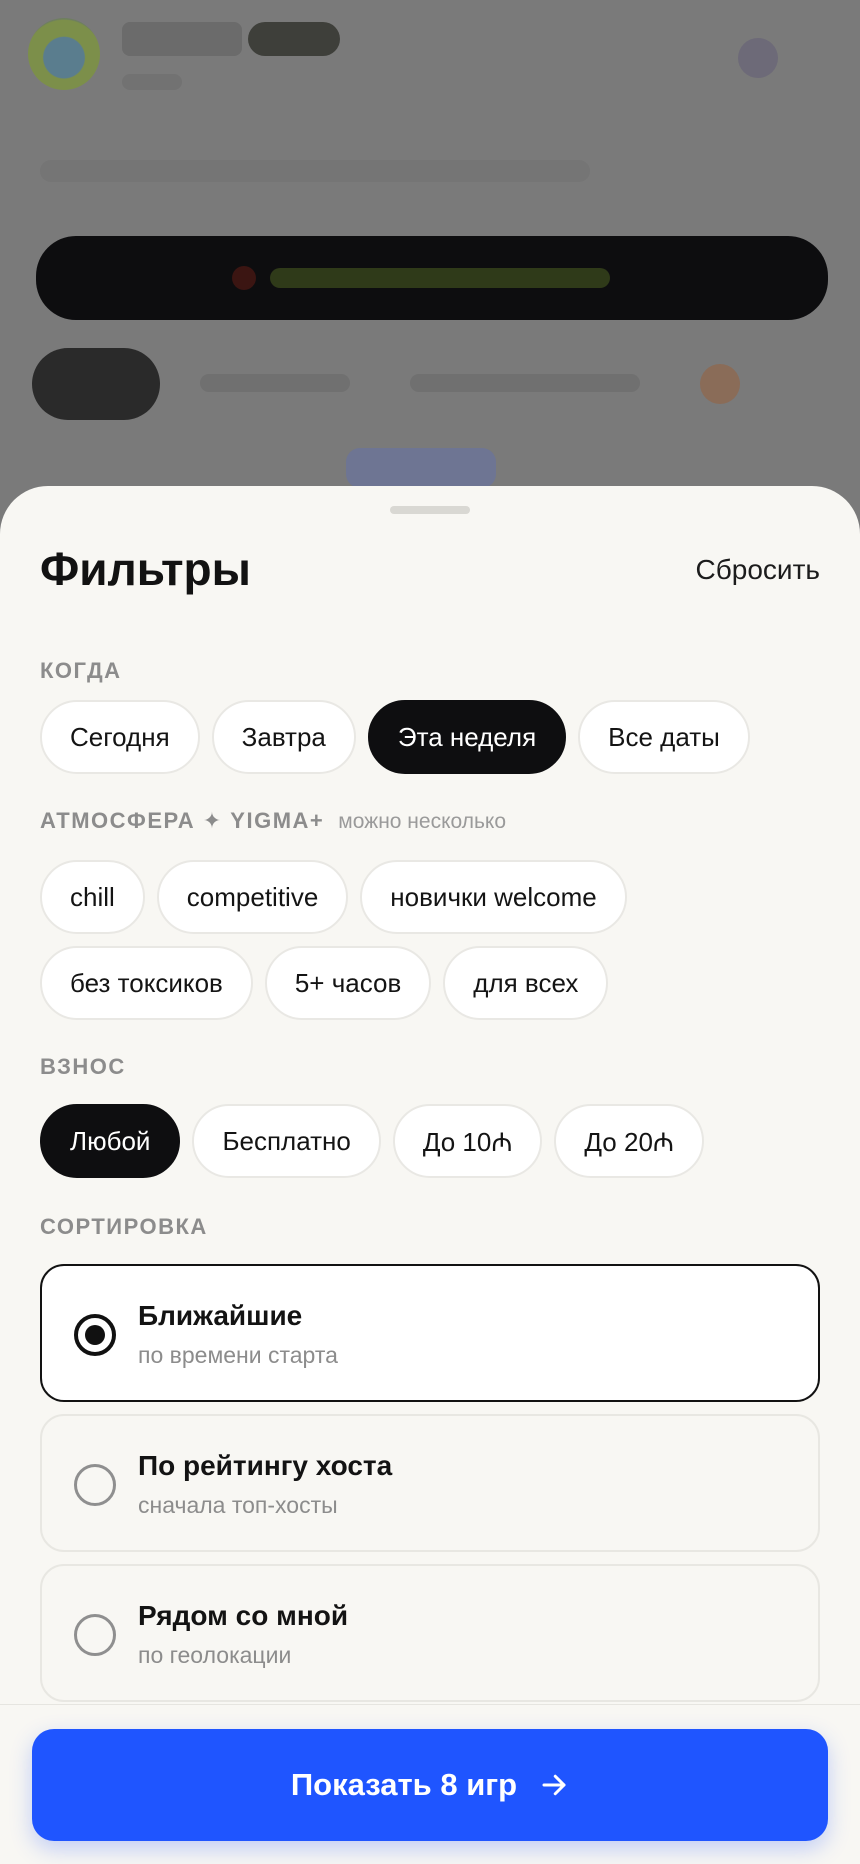 The height and width of the screenshot is (1864, 860). I want to click on chip-atmosphere-5-hours: 5+ часов, so click(348, 983).